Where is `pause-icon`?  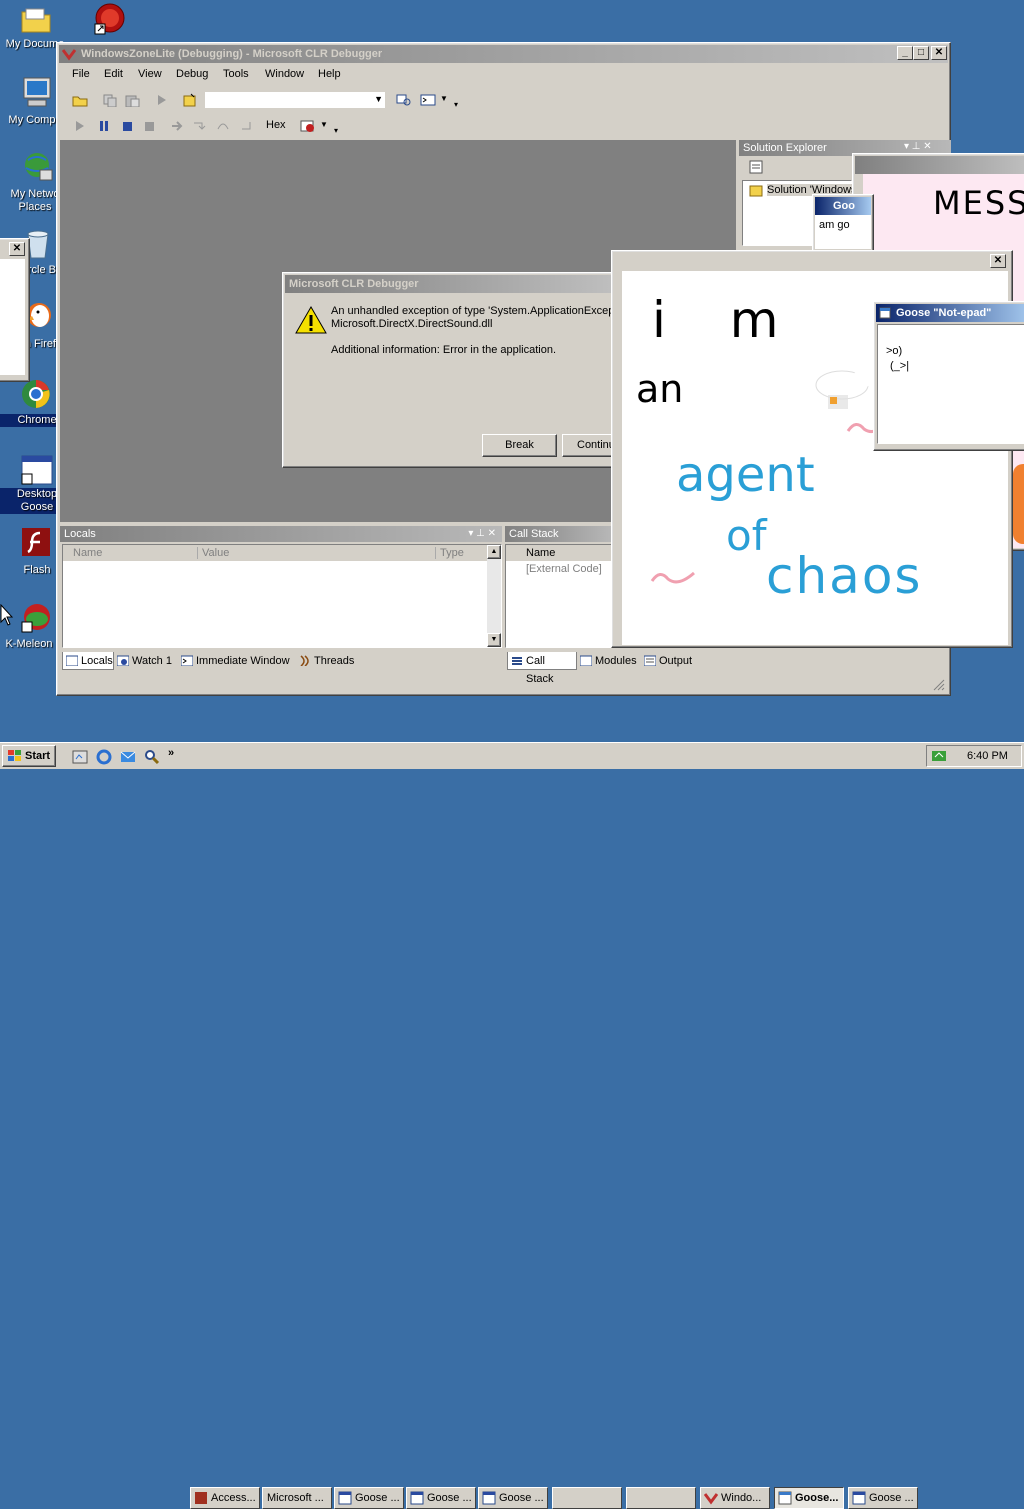 pause-icon is located at coordinates (104, 126).